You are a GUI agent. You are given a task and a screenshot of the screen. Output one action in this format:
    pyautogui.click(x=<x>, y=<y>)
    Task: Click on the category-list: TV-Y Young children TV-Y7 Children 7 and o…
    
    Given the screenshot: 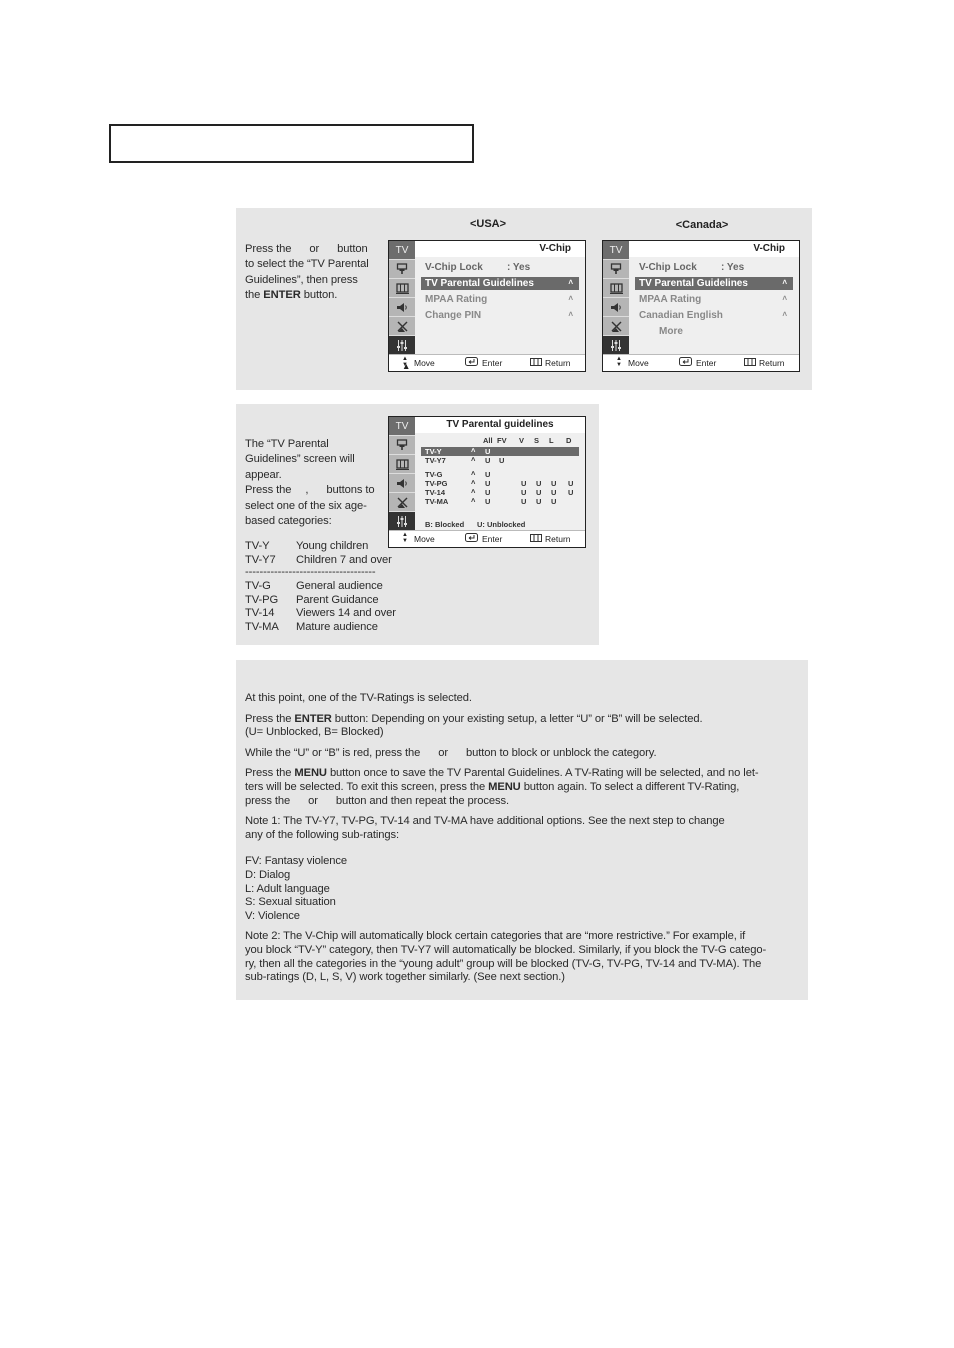 What is the action you would take?
    pyautogui.click(x=330, y=587)
    